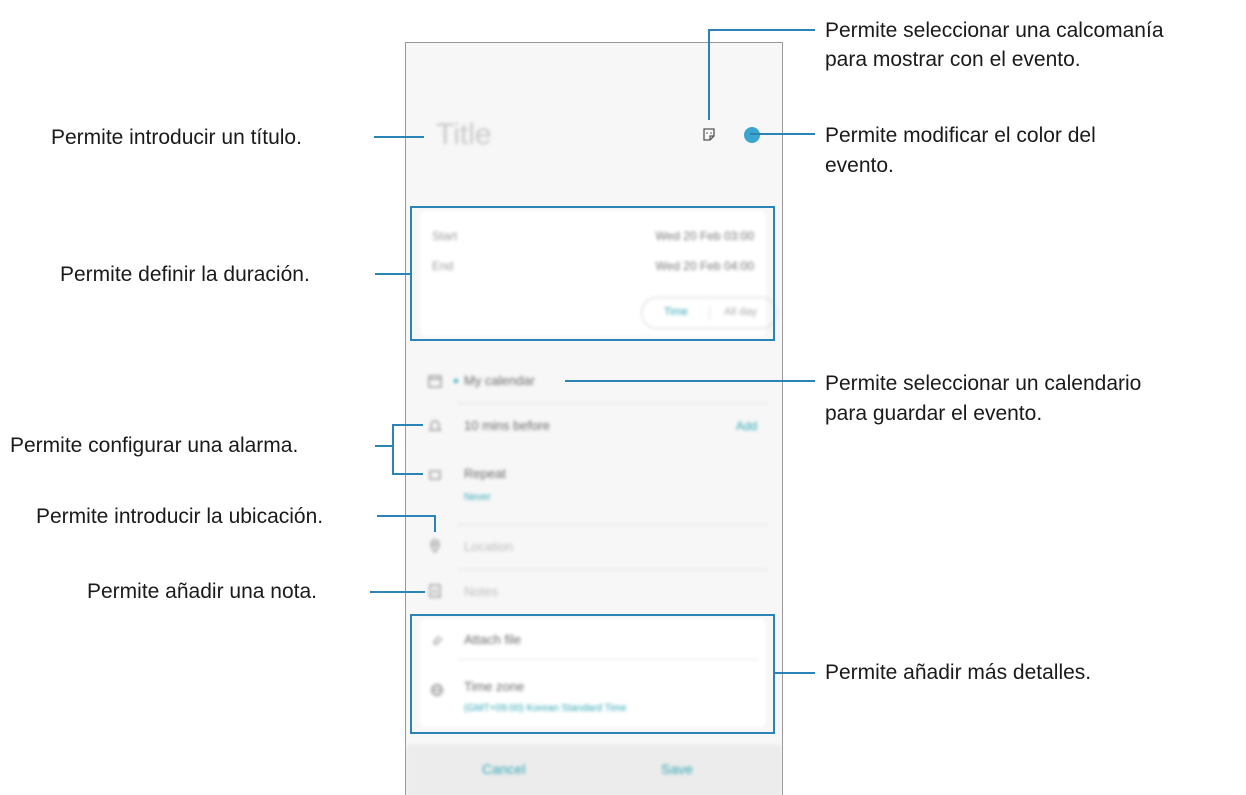 This screenshot has height=795, width=1246. What do you see at coordinates (202, 591) in the screenshot?
I see `note-callout-text: Permite añadir una nota.` at bounding box center [202, 591].